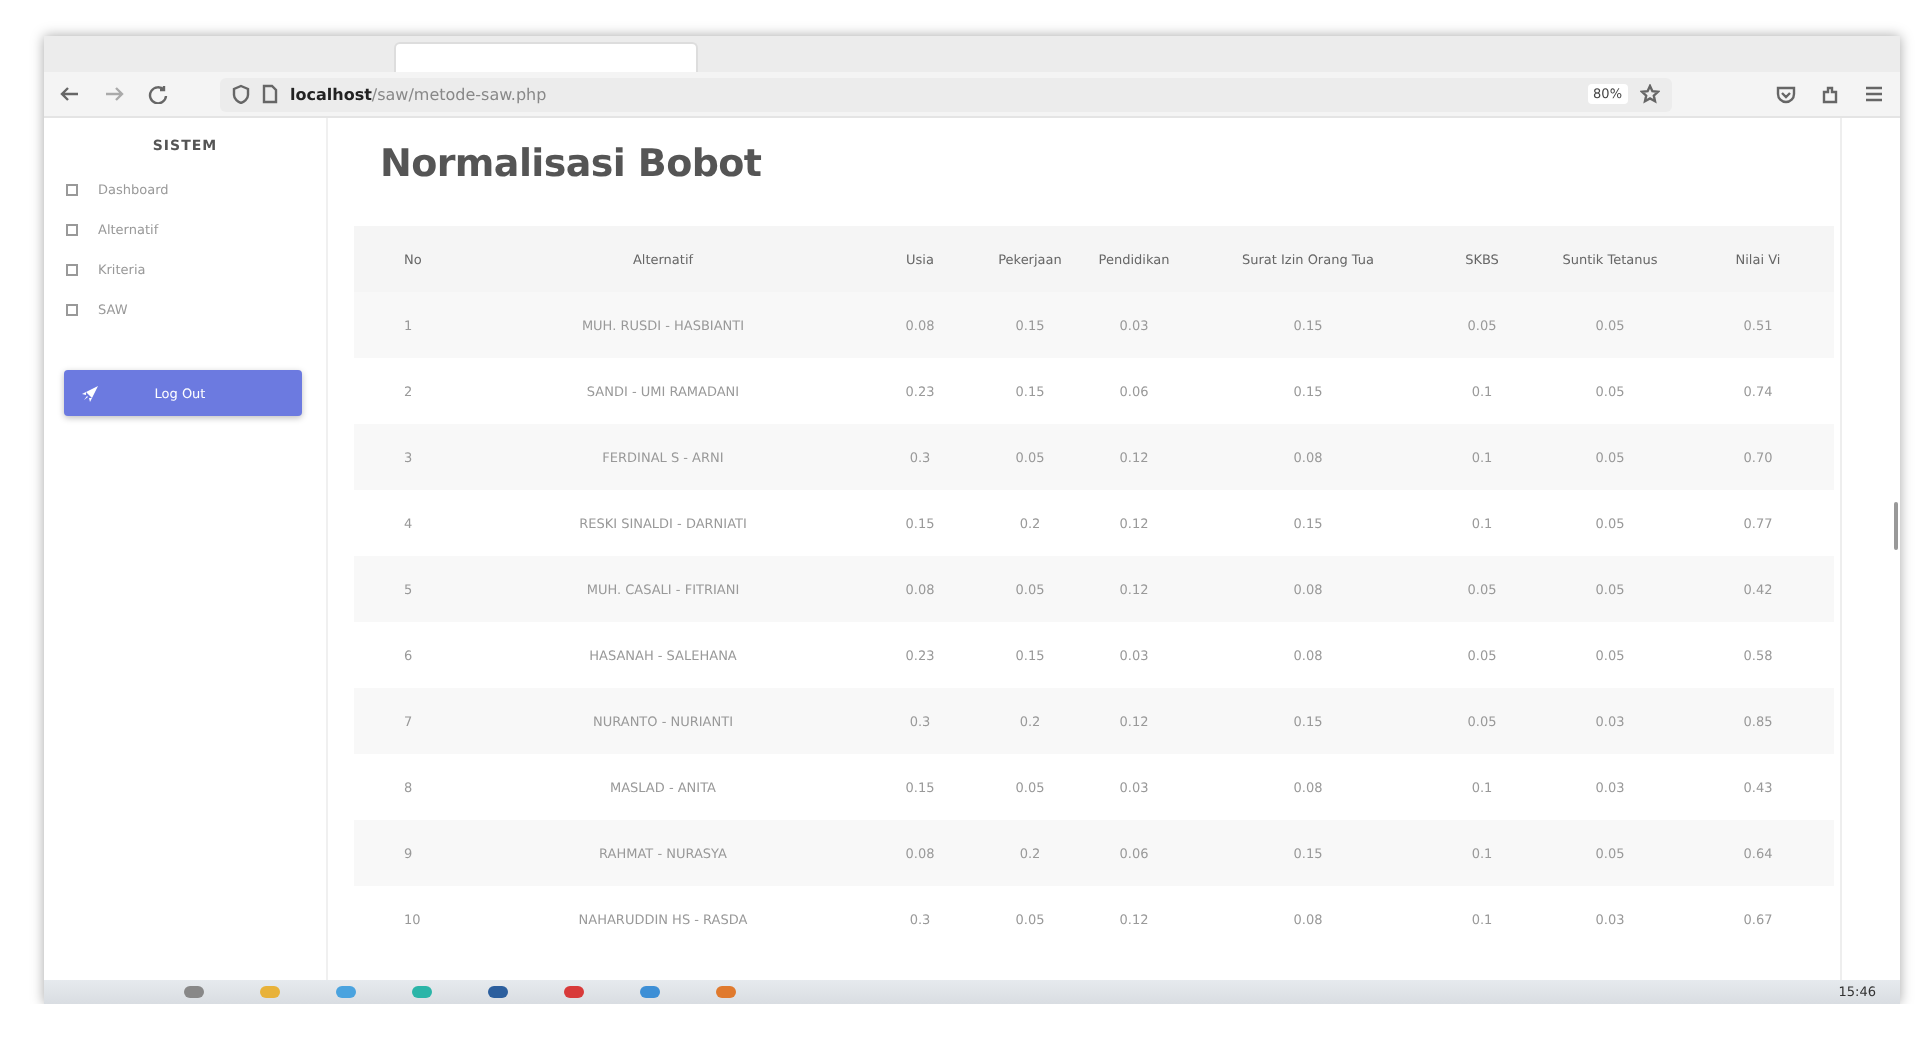 This screenshot has height=1062, width=1930. I want to click on url-text: localhost/saw/metode-saw.php, so click(419, 94).